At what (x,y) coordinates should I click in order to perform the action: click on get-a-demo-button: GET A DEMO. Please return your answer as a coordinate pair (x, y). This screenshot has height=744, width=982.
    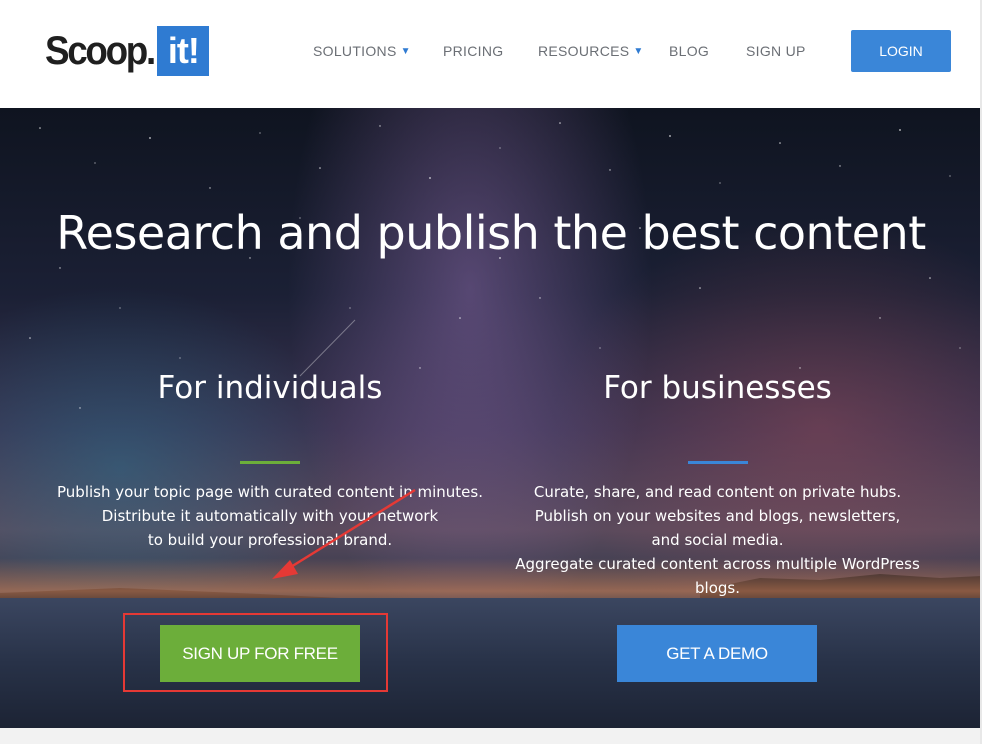
    Looking at the image, I should click on (717, 653).